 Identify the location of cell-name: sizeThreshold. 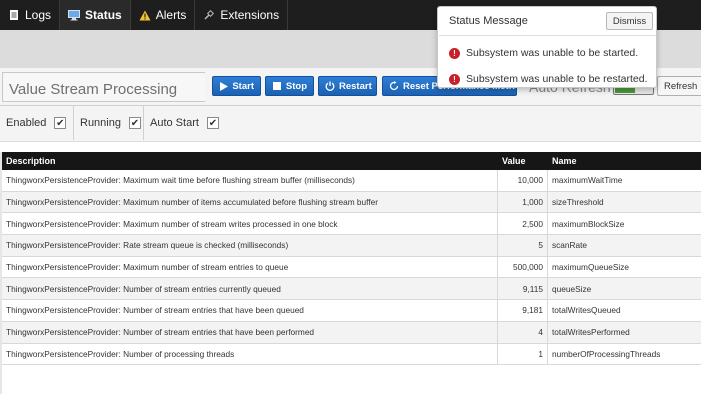
(578, 202).